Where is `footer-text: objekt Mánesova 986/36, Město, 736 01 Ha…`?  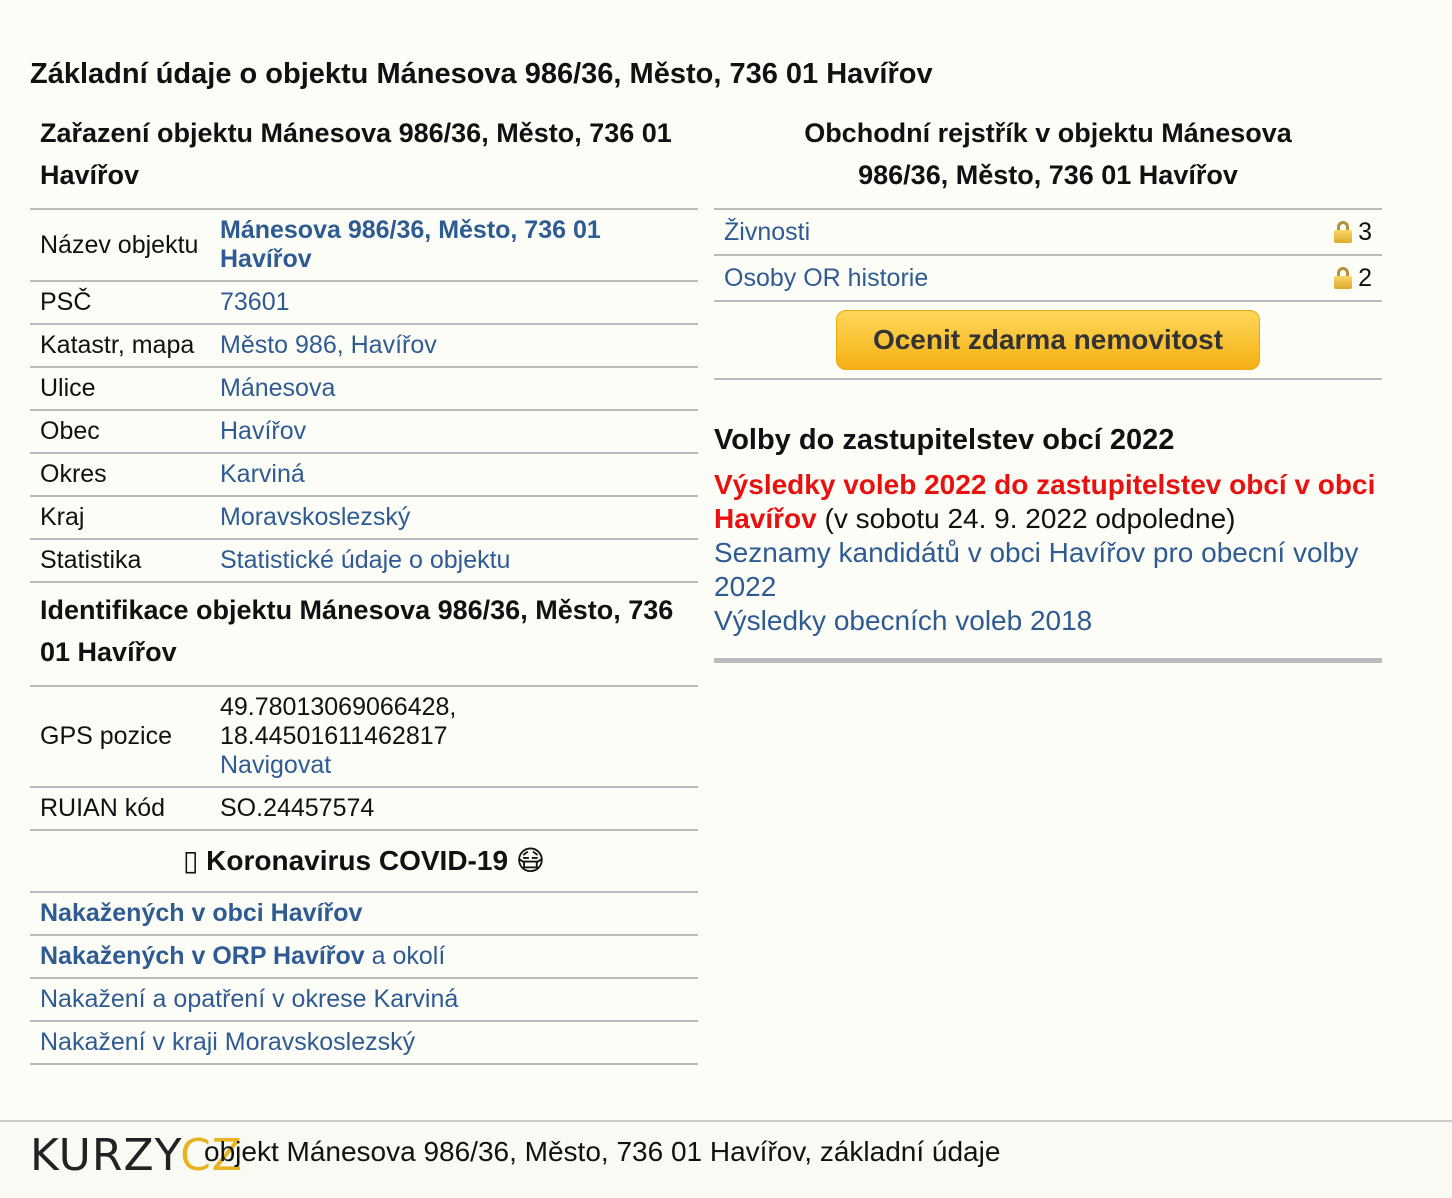
footer-text: objekt Mánesova 986/36, Město, 736 01 Ha… is located at coordinates (602, 1151).